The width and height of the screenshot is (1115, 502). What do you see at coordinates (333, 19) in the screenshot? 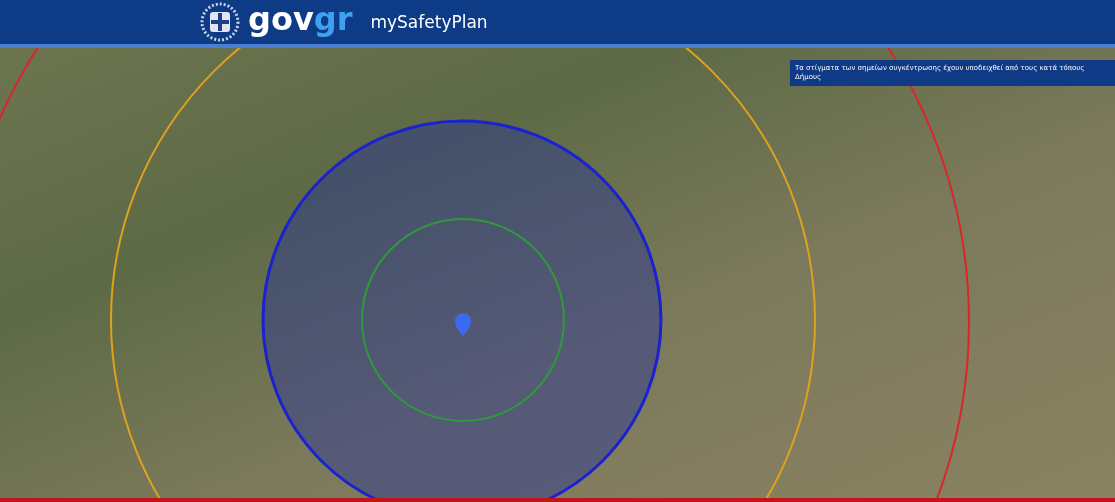
I see `logo-text: gr` at bounding box center [333, 19].